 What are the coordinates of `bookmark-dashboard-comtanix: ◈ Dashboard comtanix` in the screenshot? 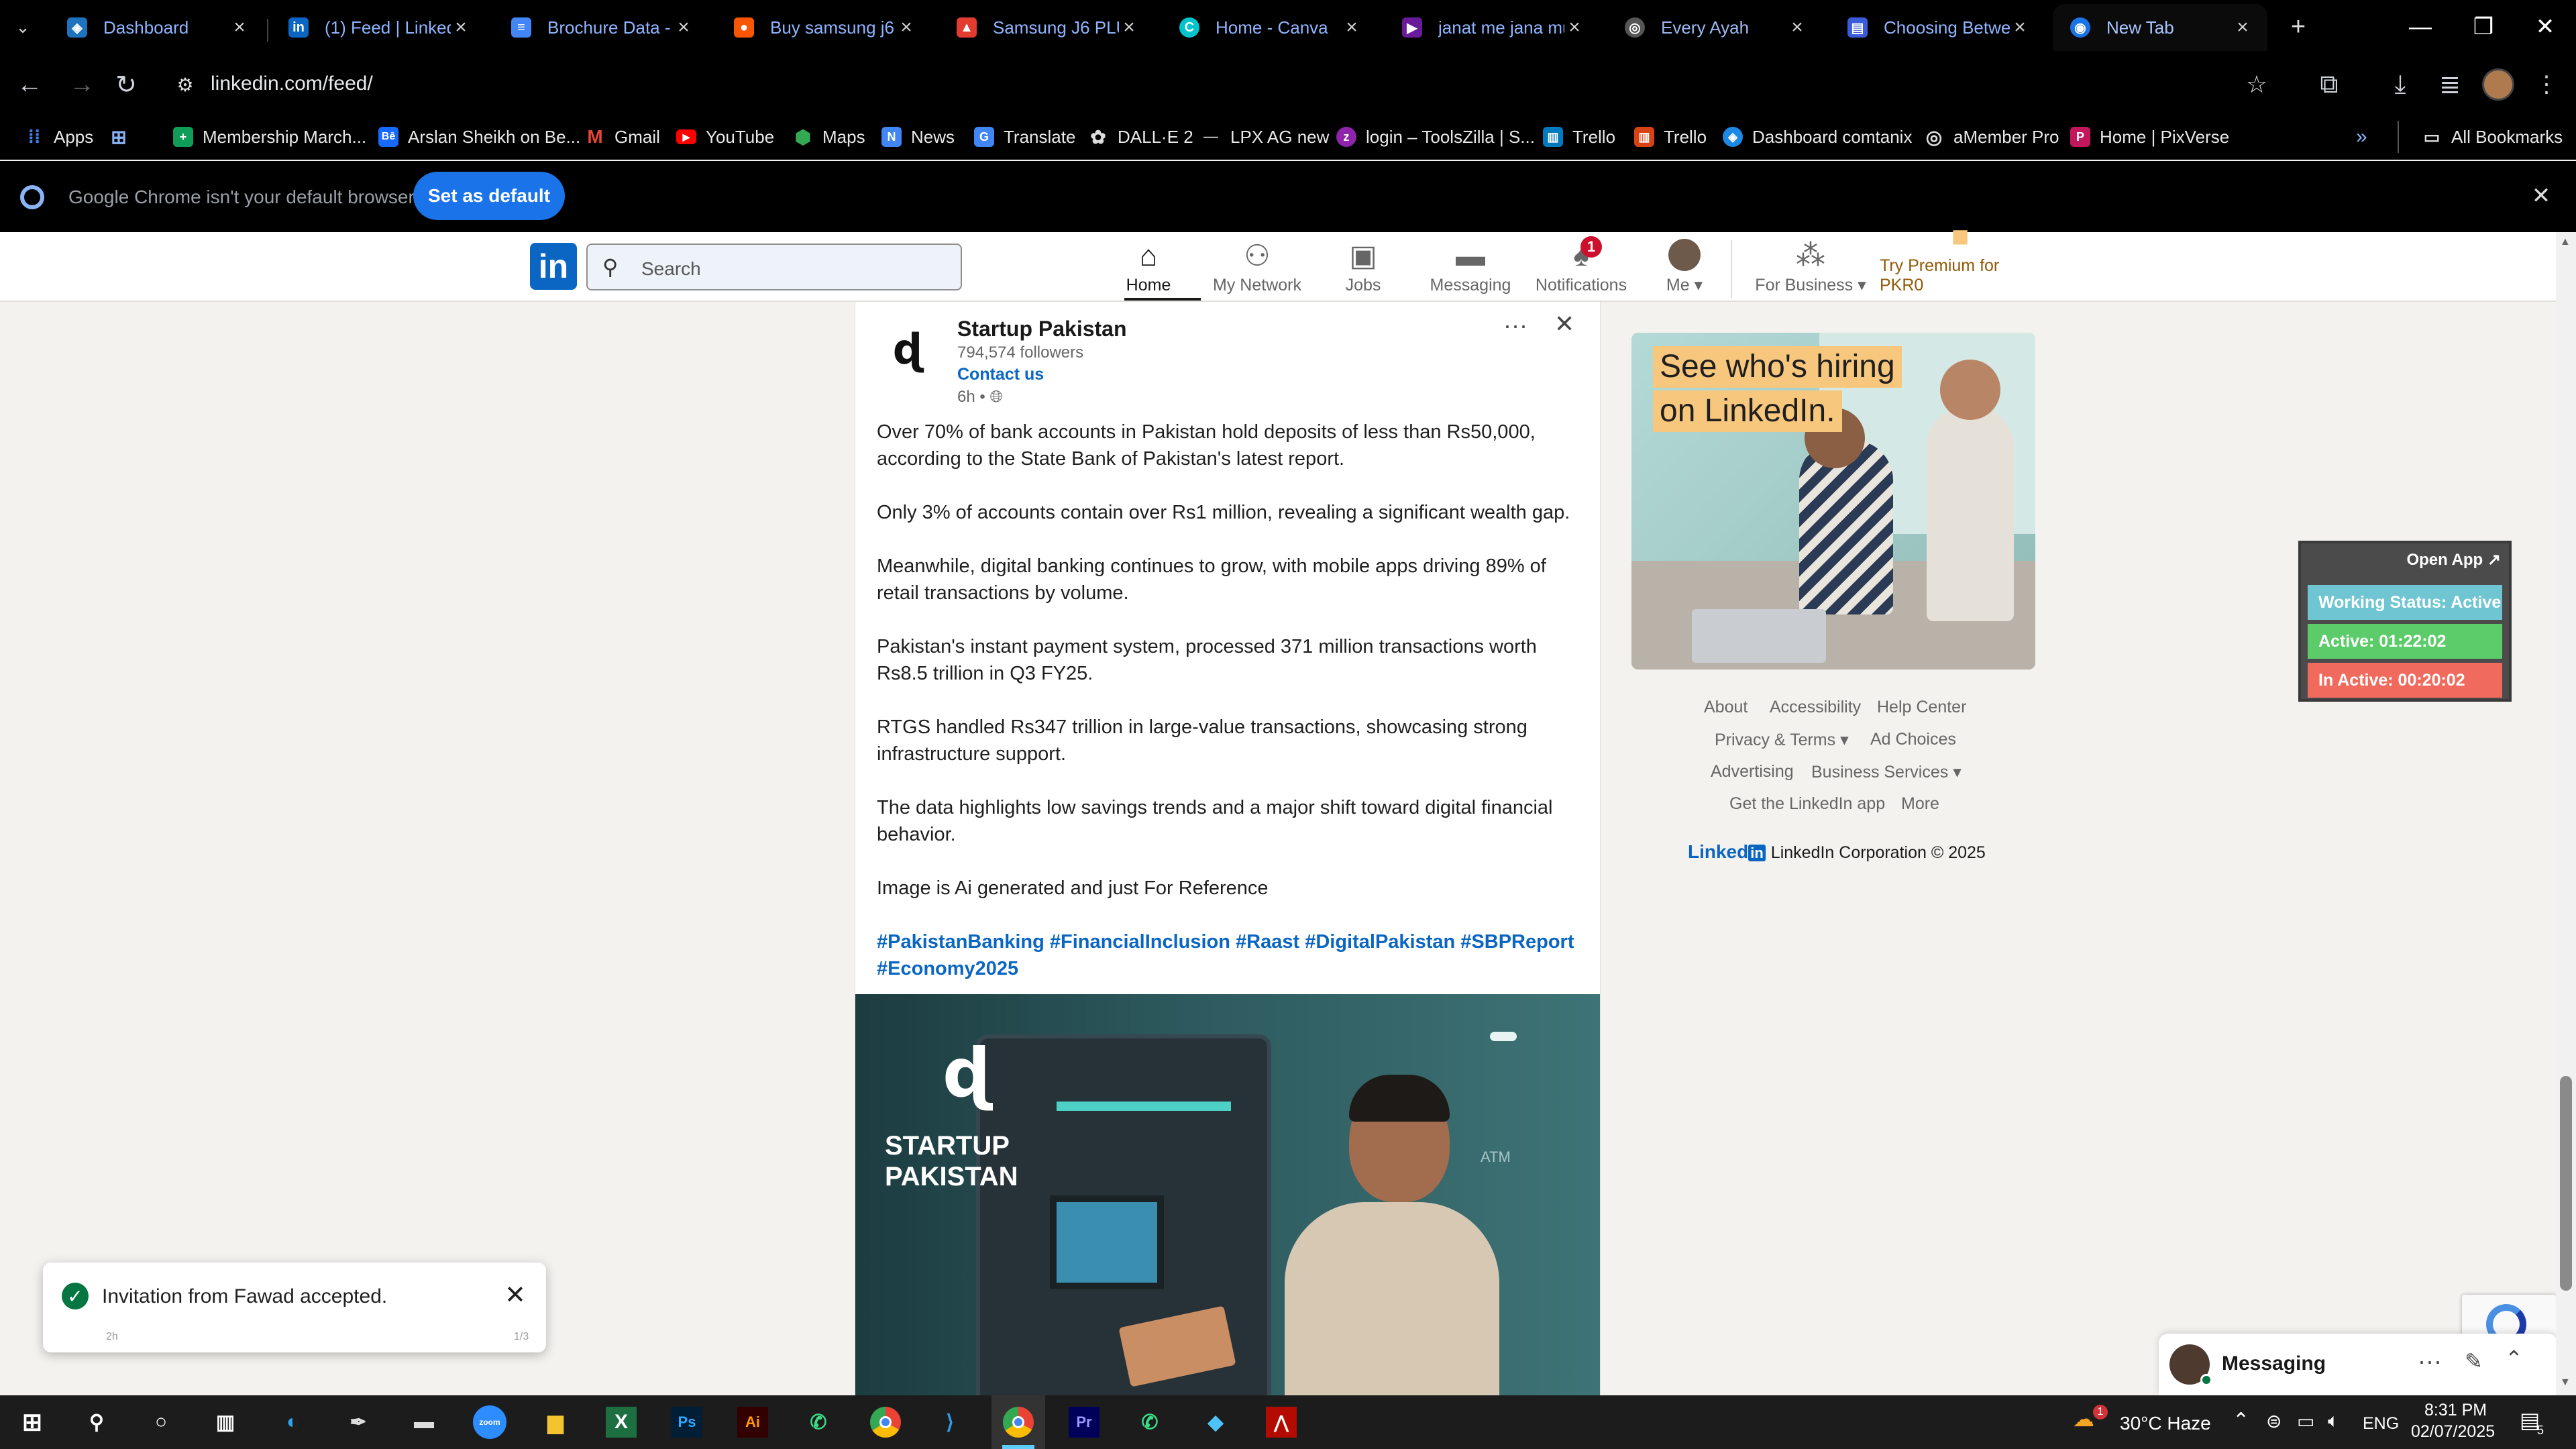 It's located at (1817, 137).